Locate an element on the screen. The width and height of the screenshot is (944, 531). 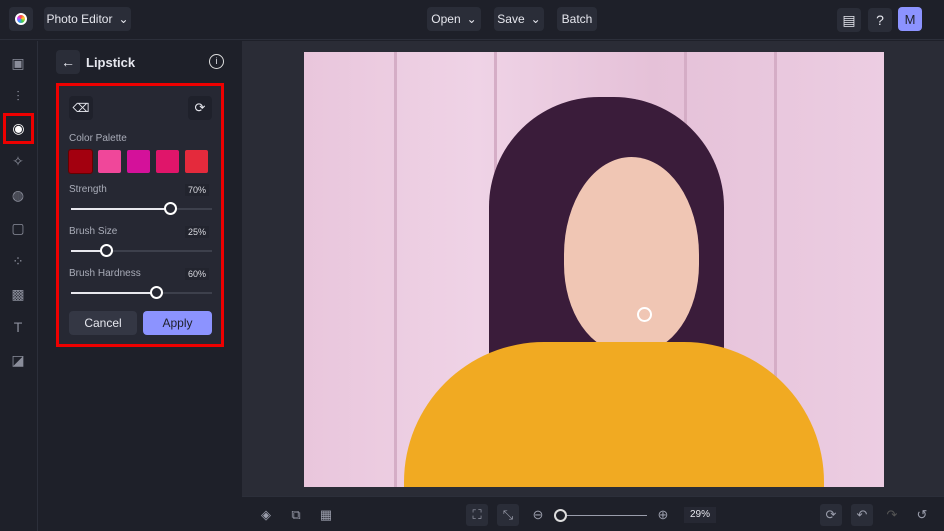
save-button: Save ⌄ is located at coordinates (519, 19).